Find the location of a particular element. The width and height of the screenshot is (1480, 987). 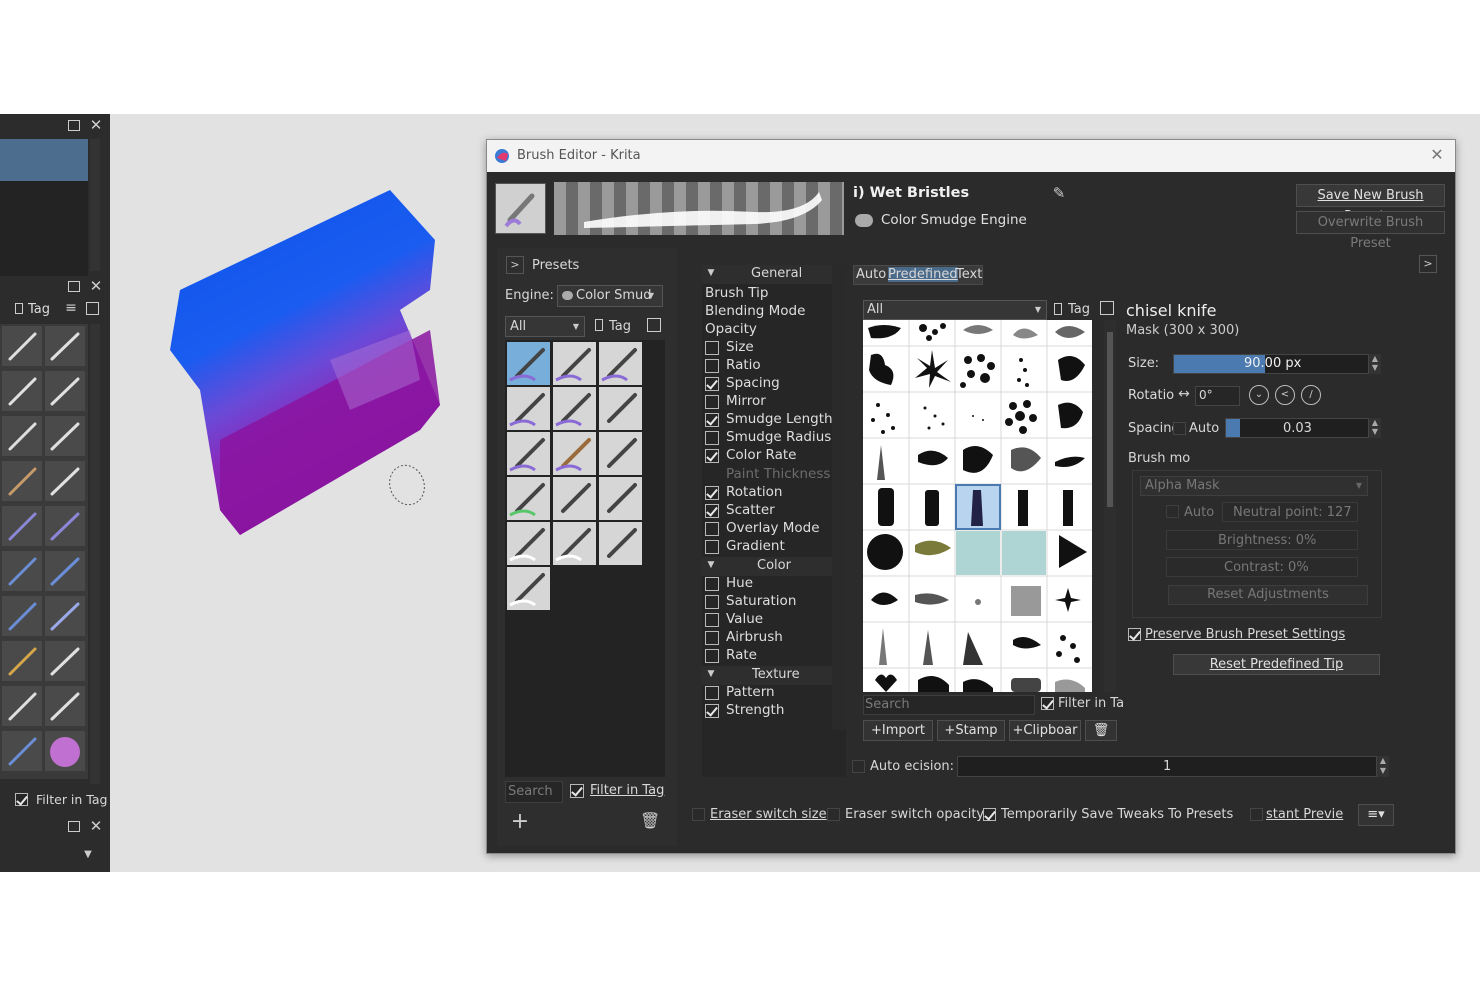

menu-button: ≡▾ is located at coordinates (1376, 815).